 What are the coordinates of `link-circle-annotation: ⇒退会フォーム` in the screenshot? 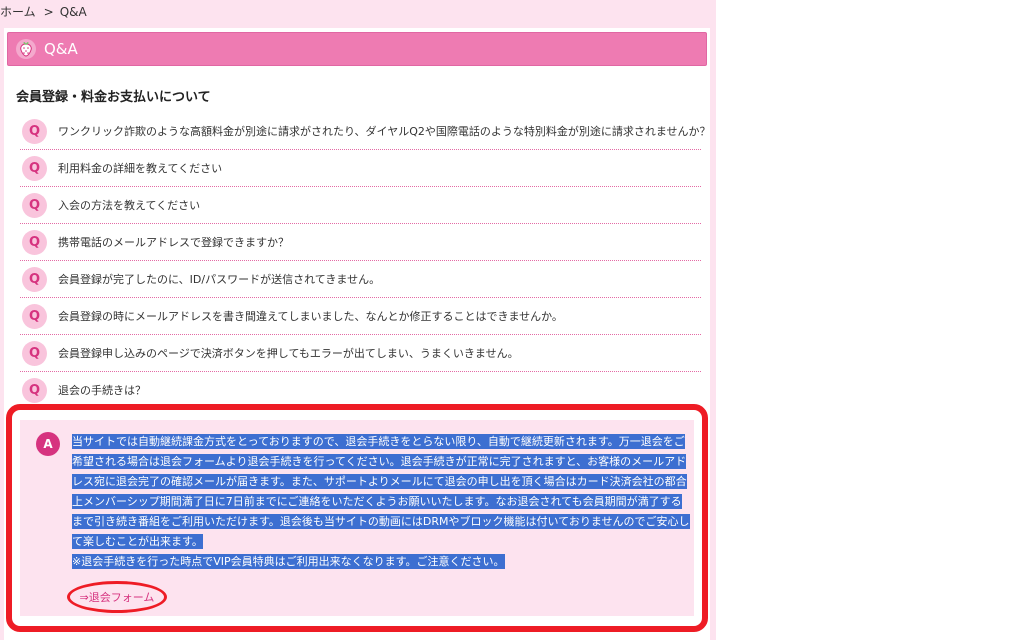 It's located at (117, 597).